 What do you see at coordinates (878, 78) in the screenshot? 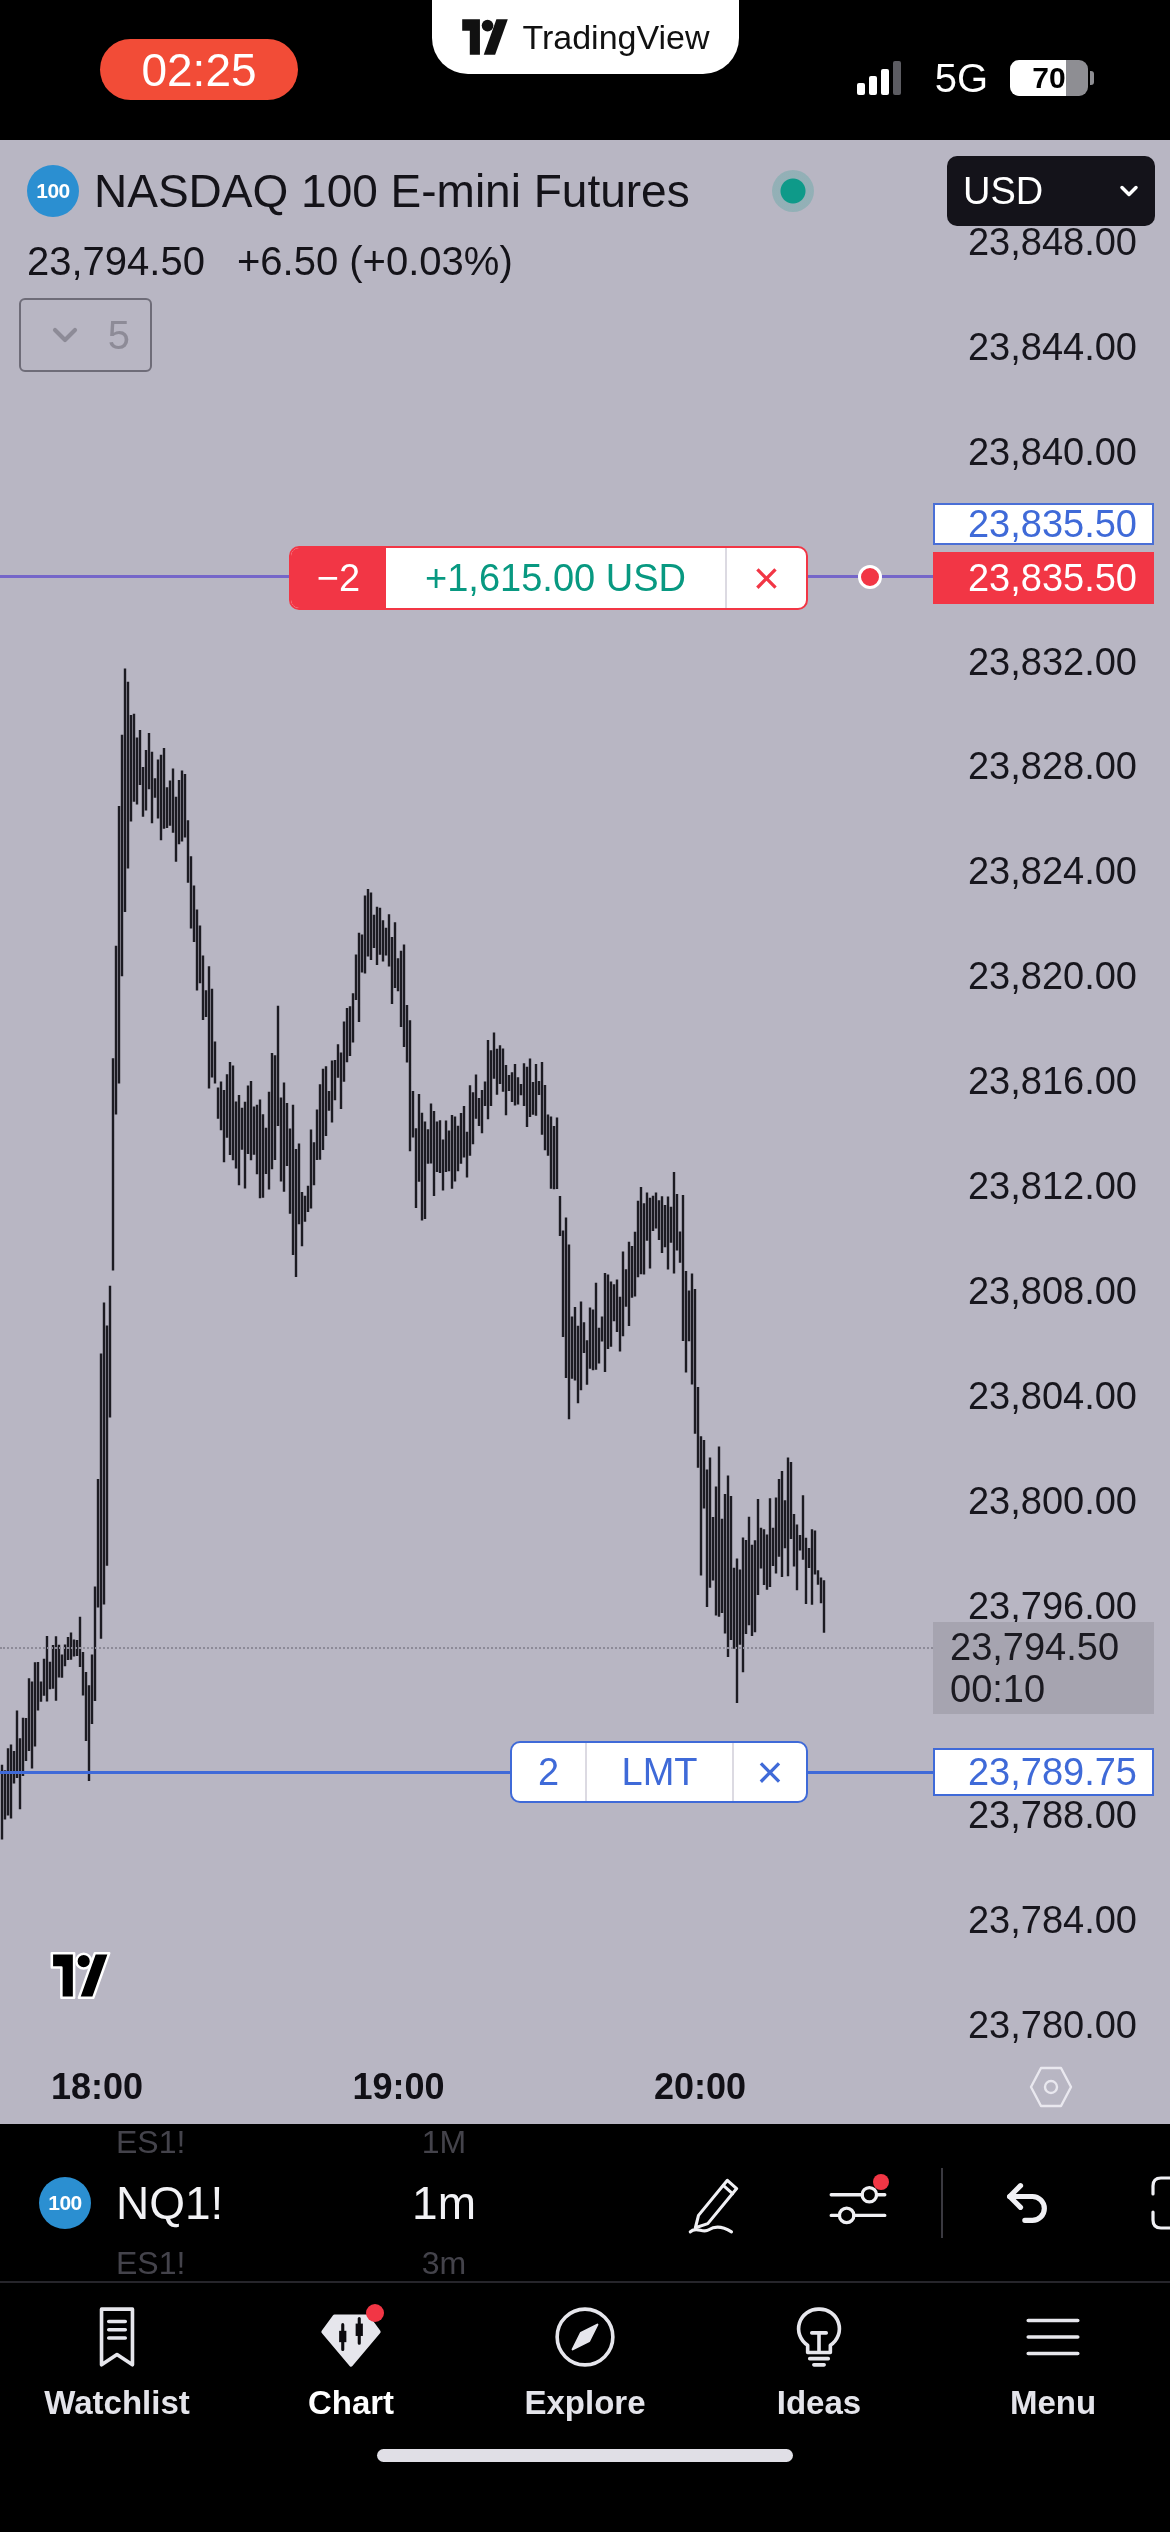
I see `signal-icon` at bounding box center [878, 78].